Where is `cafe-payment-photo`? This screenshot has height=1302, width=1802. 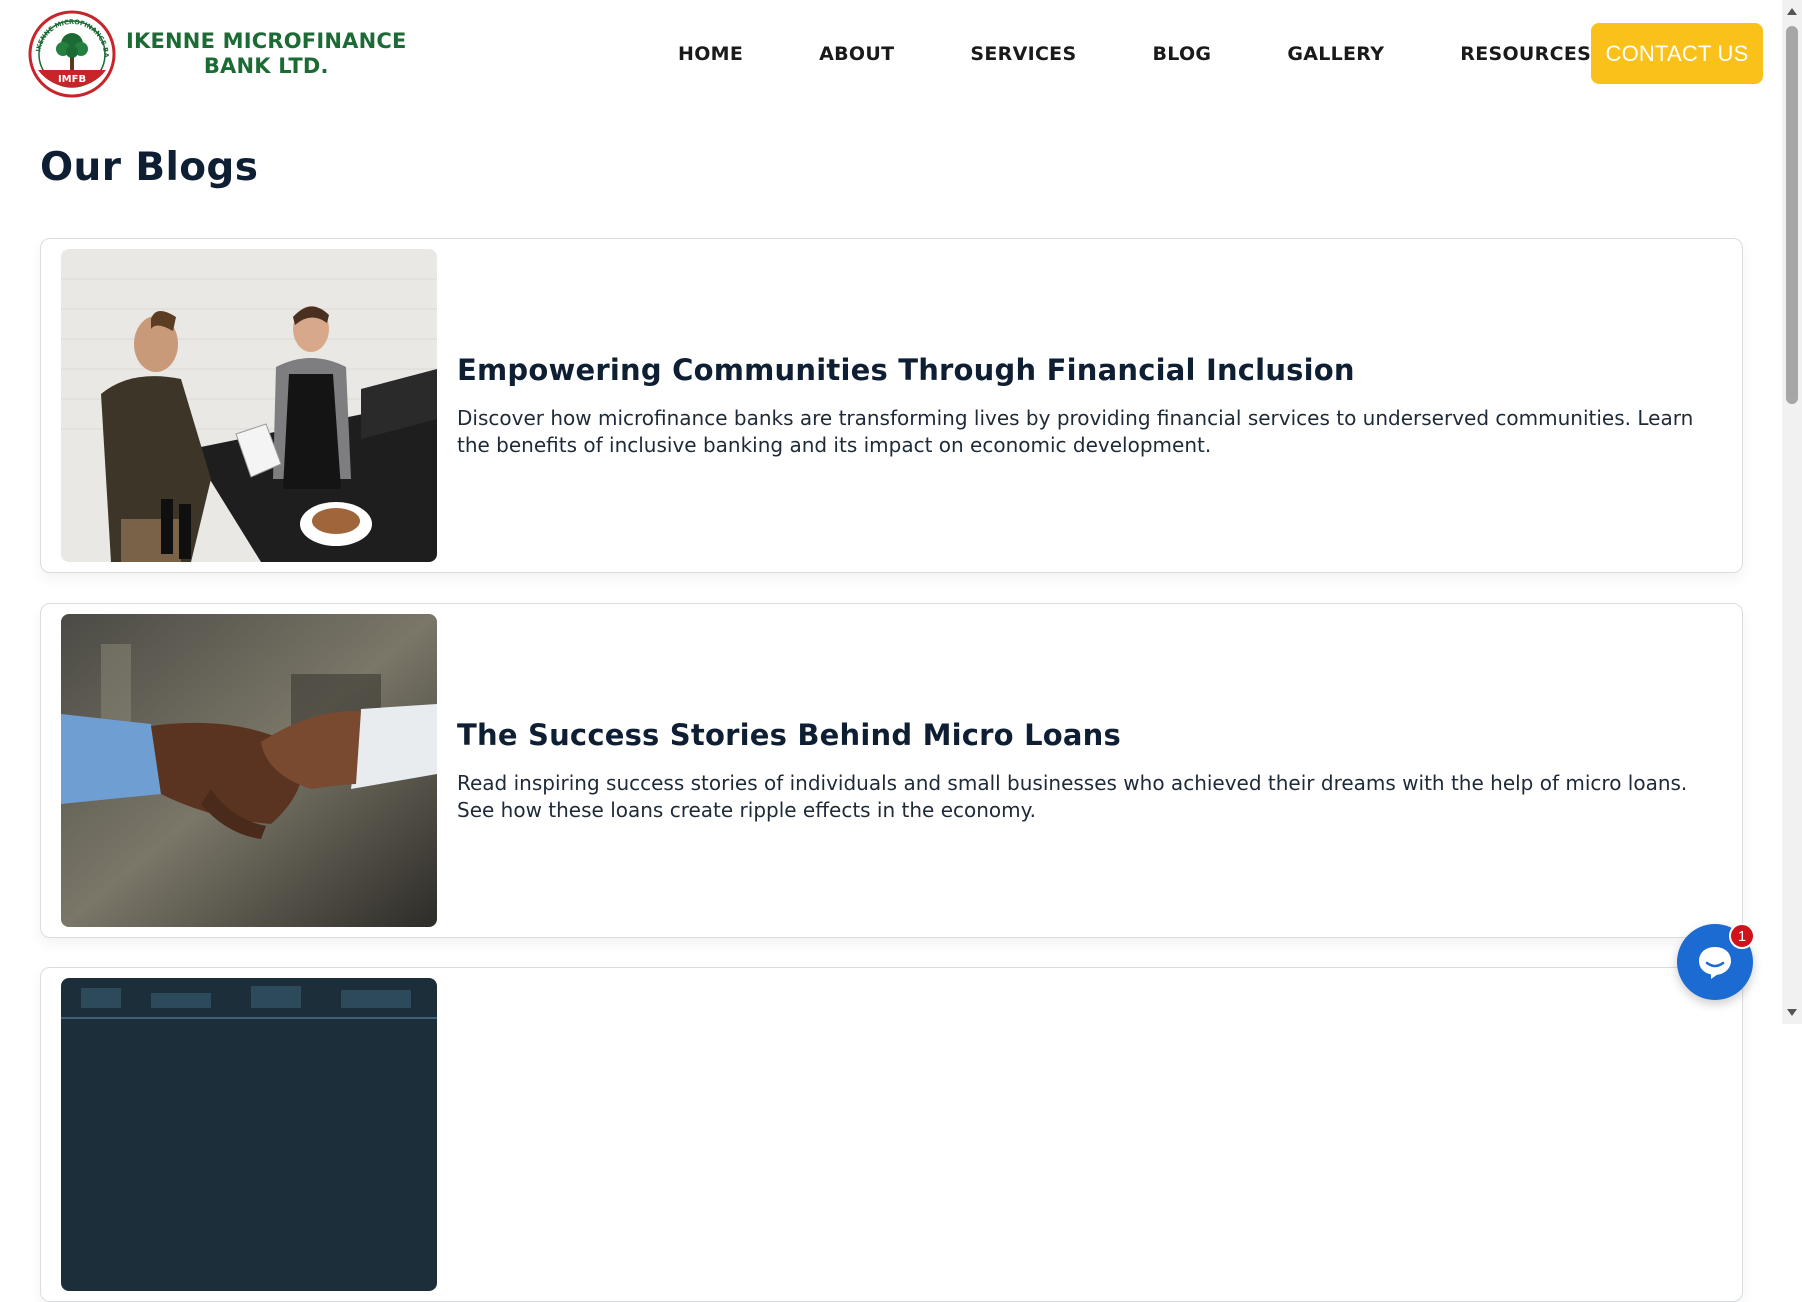
cafe-payment-photo is located at coordinates (249, 405).